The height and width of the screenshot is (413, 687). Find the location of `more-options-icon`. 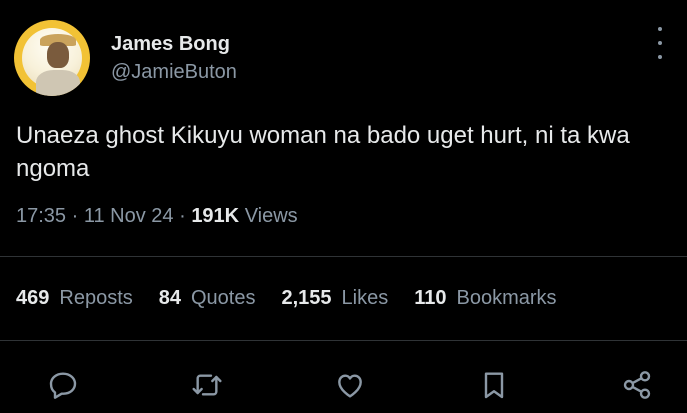

more-options-icon is located at coordinates (660, 43).